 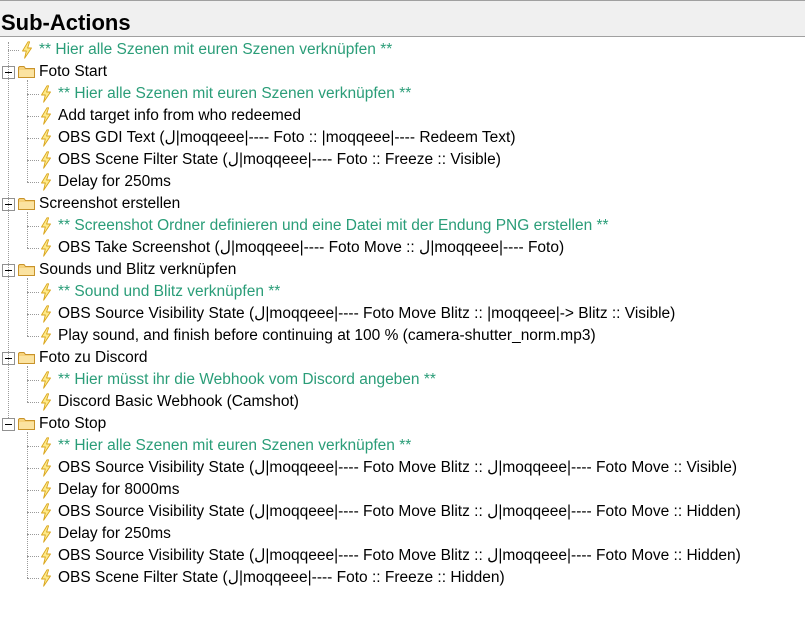 I want to click on tree-item: Add target info from who redeemed, so click(x=402, y=116).